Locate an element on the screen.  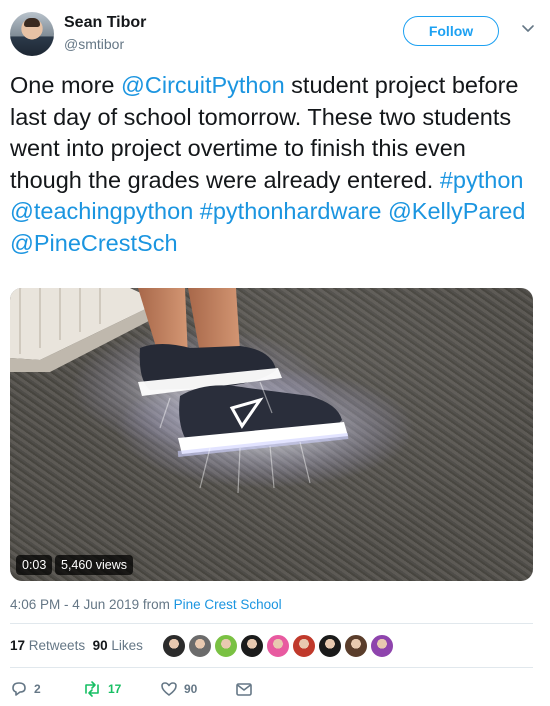
retweet-button: 17 is located at coordinates (101, 689).